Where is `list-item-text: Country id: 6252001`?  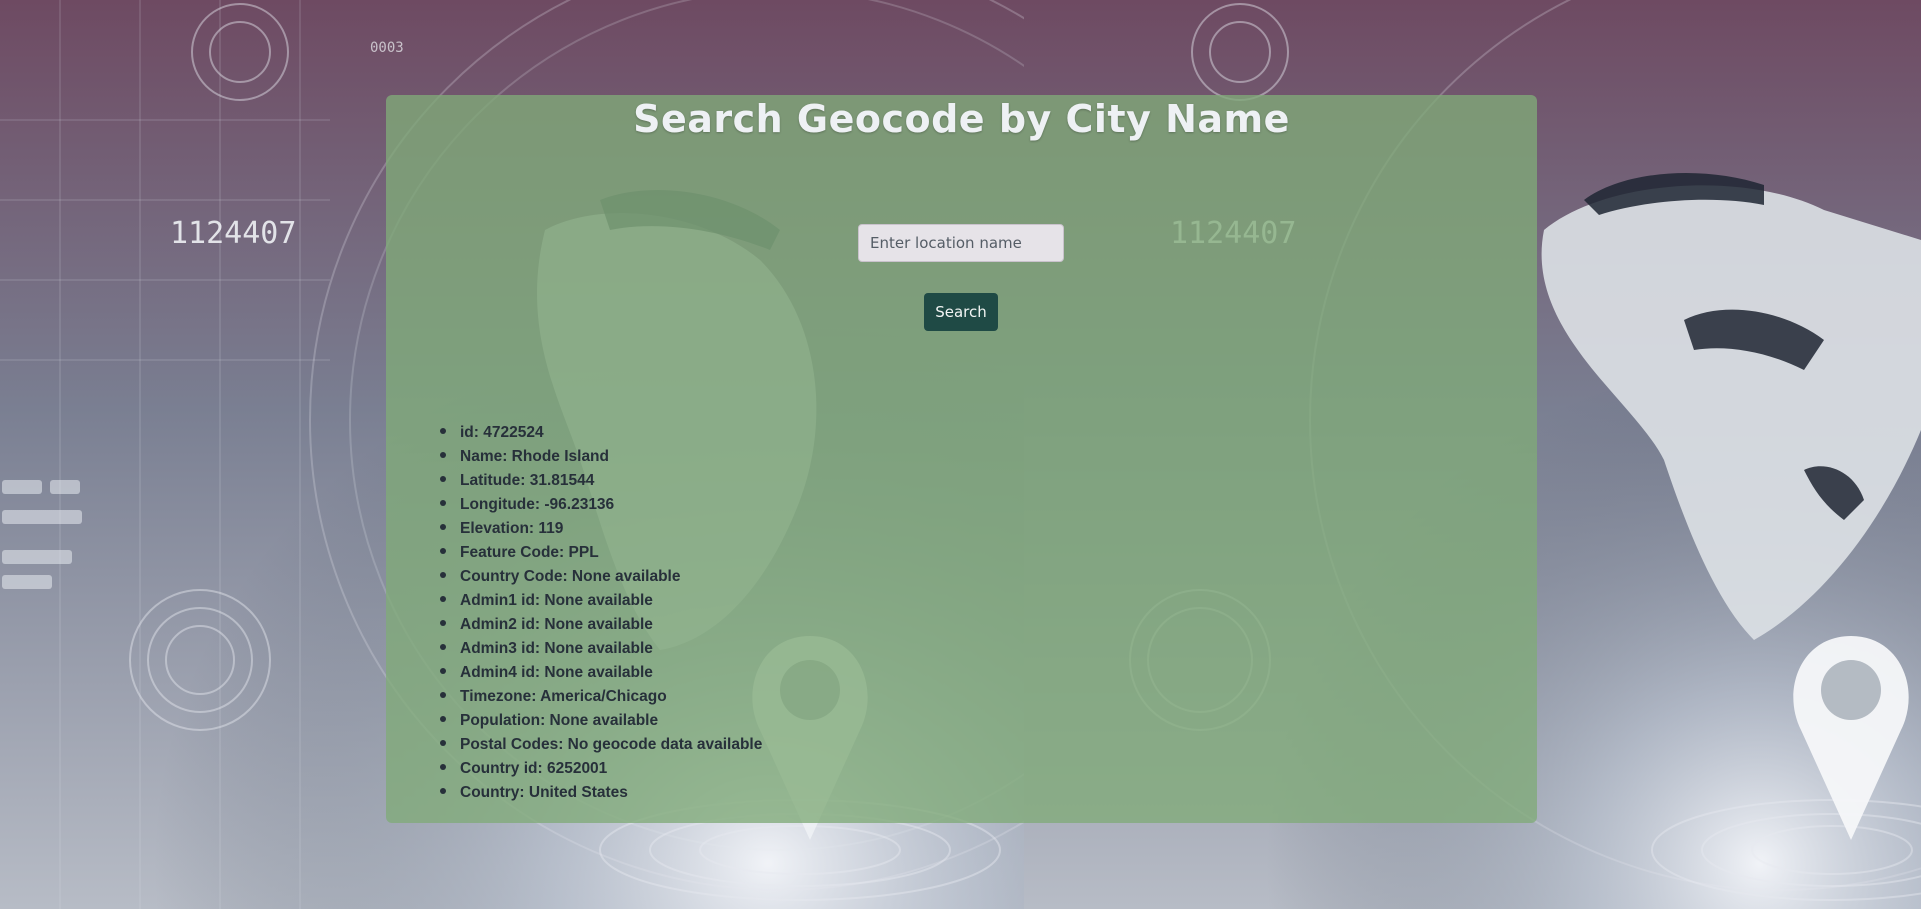
list-item-text: Country id: 6252001 is located at coordinates (534, 768).